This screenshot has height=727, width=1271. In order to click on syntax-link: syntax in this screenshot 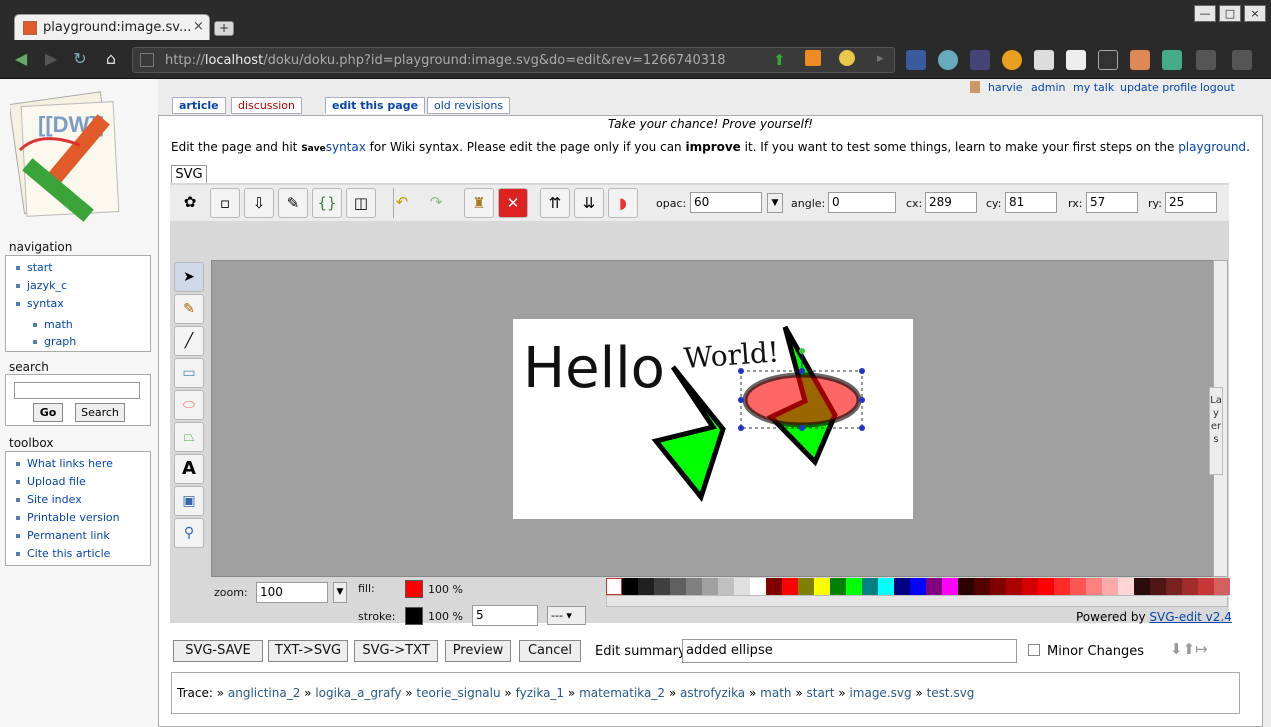, I will do `click(346, 147)`.